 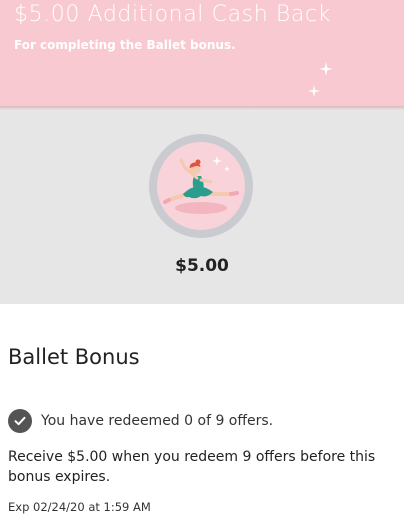 What do you see at coordinates (74, 357) in the screenshot?
I see `bonus-title: Ballet Bonus` at bounding box center [74, 357].